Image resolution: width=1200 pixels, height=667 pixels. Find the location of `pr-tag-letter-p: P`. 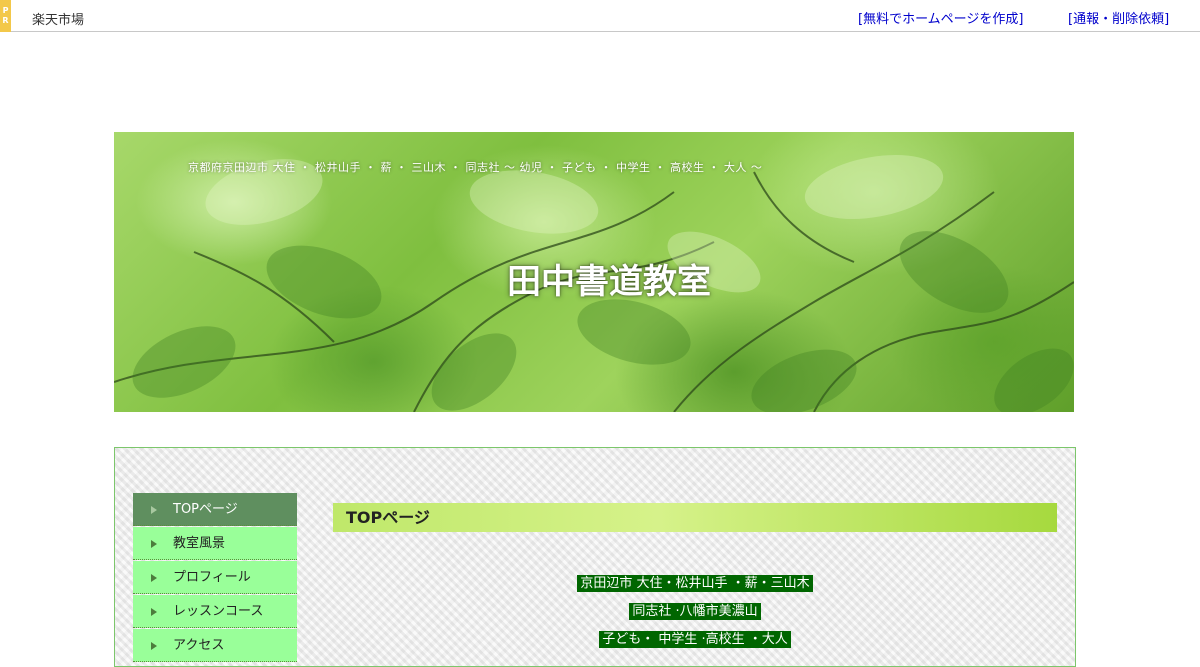

pr-tag-letter-p: P is located at coordinates (5, 10).